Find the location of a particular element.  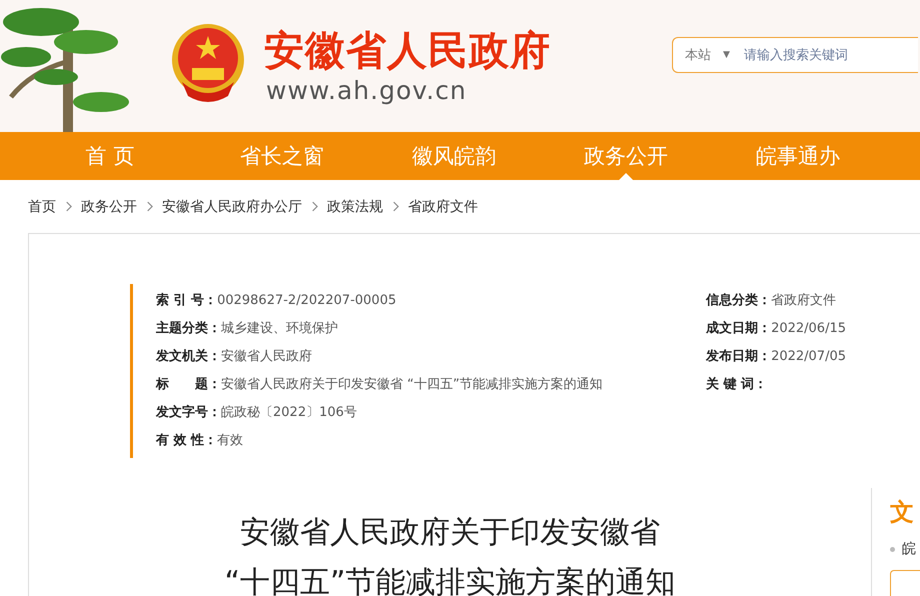

field-value: 皖政秘〔2022〕106号 is located at coordinates (289, 412).